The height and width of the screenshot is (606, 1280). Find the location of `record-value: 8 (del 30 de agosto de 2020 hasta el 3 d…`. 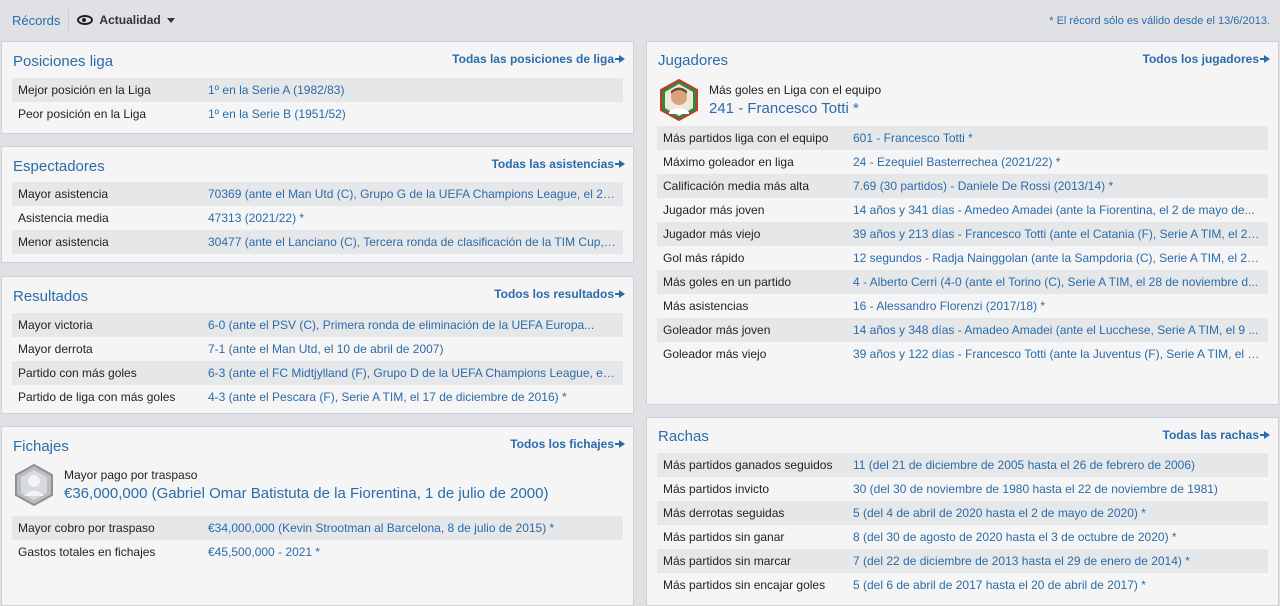

record-value: 8 (del 30 de agosto de 2020 hasta el 3 d… is located at coordinates (1018, 537).